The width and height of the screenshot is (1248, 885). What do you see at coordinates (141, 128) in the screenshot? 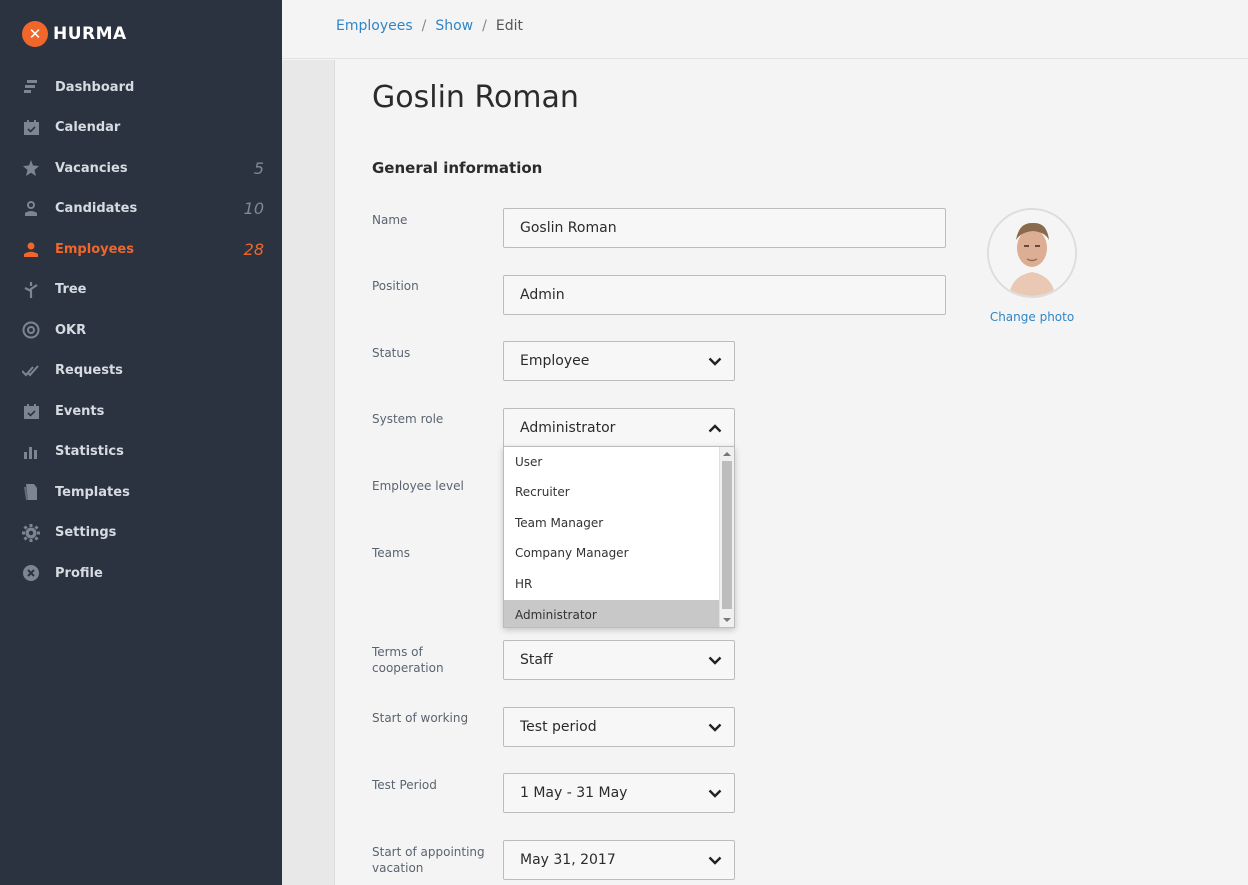
I see `sidebar-item-calendar: Calendar` at bounding box center [141, 128].